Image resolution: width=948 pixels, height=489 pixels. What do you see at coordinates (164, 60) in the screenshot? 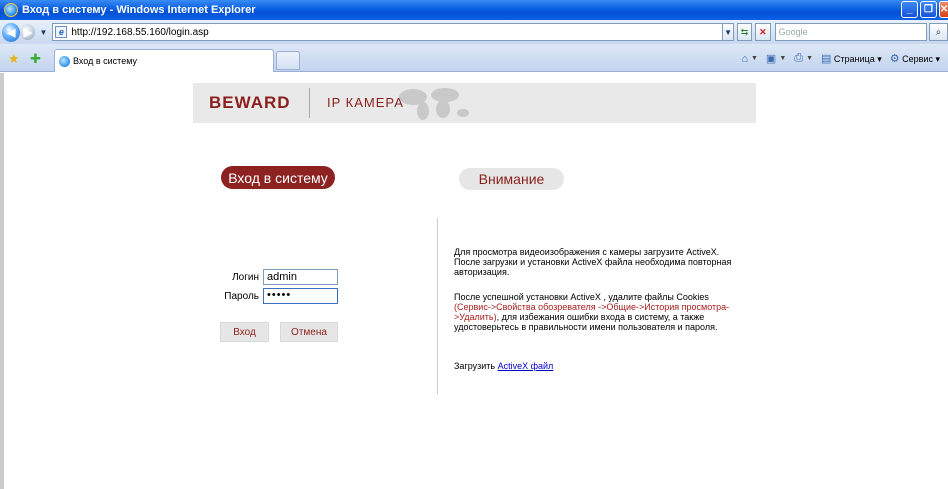
I see `tab-login: Вход в систему` at bounding box center [164, 60].